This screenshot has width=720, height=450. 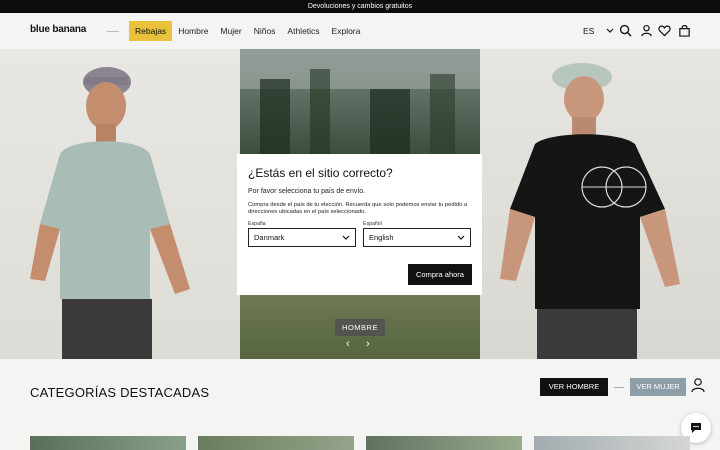 I want to click on view-women-button: VER MUJER, so click(x=658, y=387).